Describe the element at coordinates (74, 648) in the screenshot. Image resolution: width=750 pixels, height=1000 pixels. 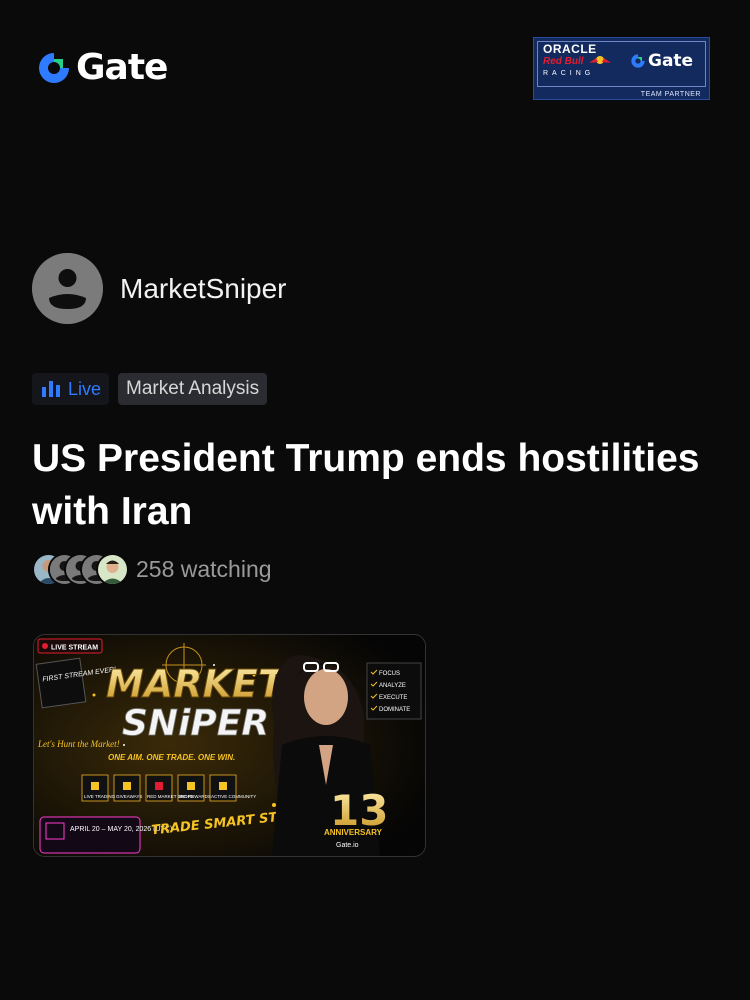
I see `live-stream-badge: LIVE STREAM` at that location.